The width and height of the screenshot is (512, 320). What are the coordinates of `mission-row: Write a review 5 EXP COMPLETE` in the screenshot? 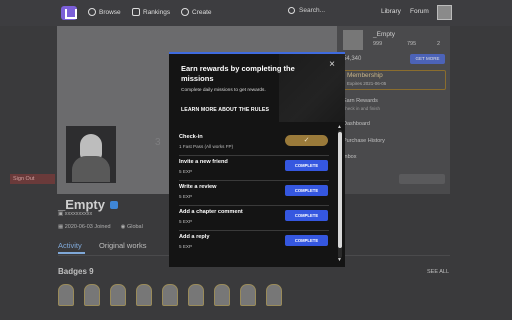 It's located at (254, 194).